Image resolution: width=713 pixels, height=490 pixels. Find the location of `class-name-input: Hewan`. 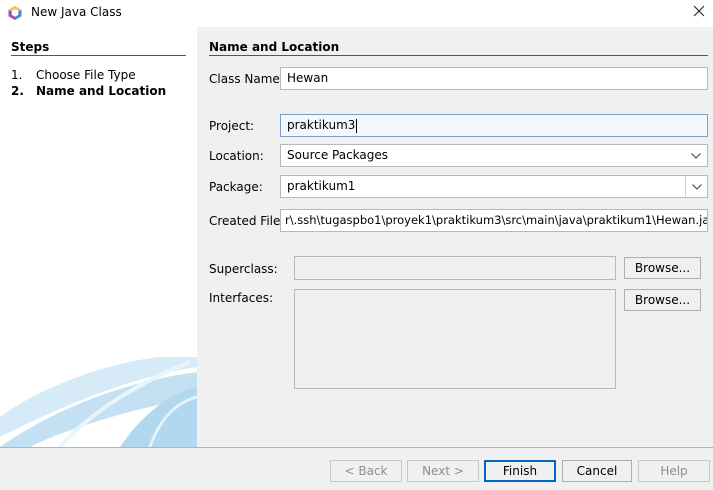

class-name-input: Hewan is located at coordinates (494, 78).